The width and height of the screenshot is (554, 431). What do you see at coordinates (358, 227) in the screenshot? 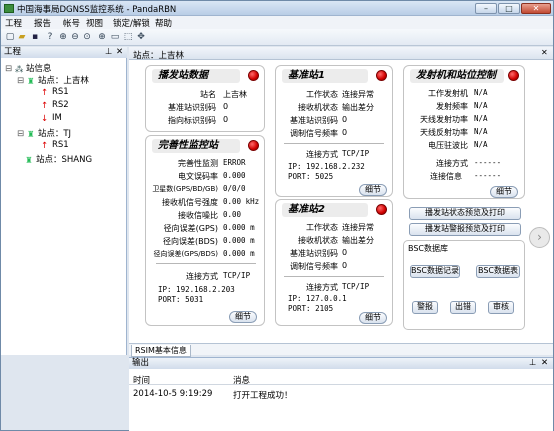
I see `ref2-value: 连接异常` at bounding box center [358, 227].